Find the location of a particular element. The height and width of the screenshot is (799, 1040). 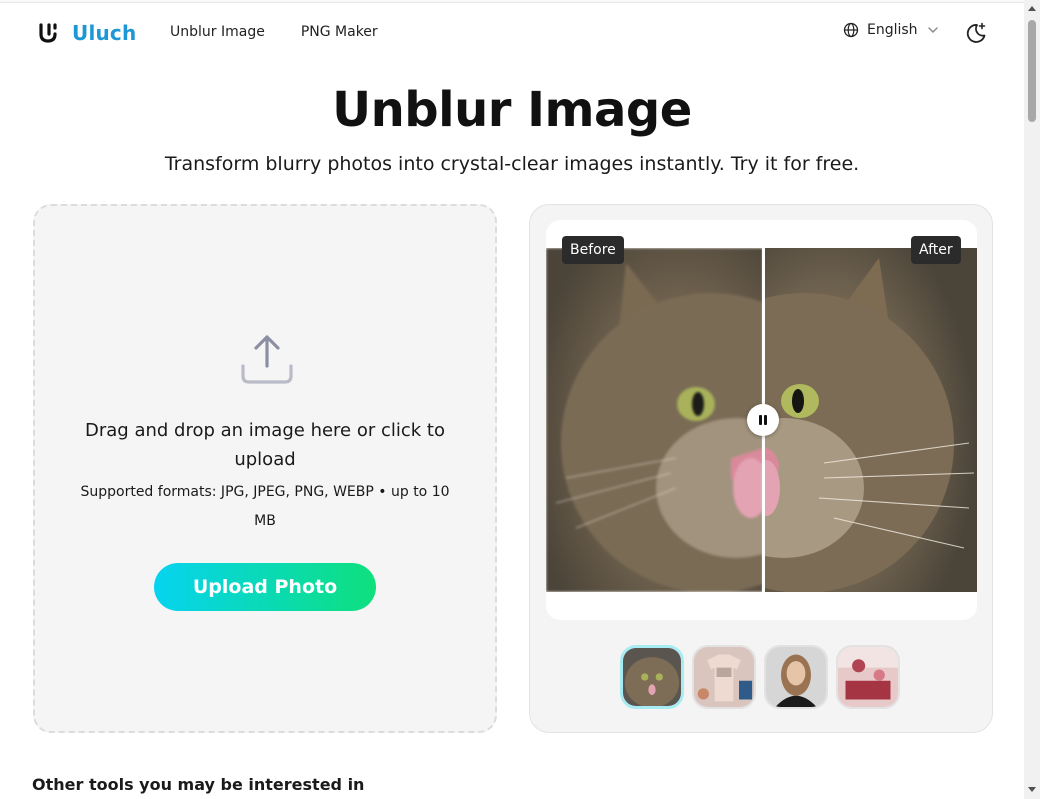

pause-icon is located at coordinates (763, 420).